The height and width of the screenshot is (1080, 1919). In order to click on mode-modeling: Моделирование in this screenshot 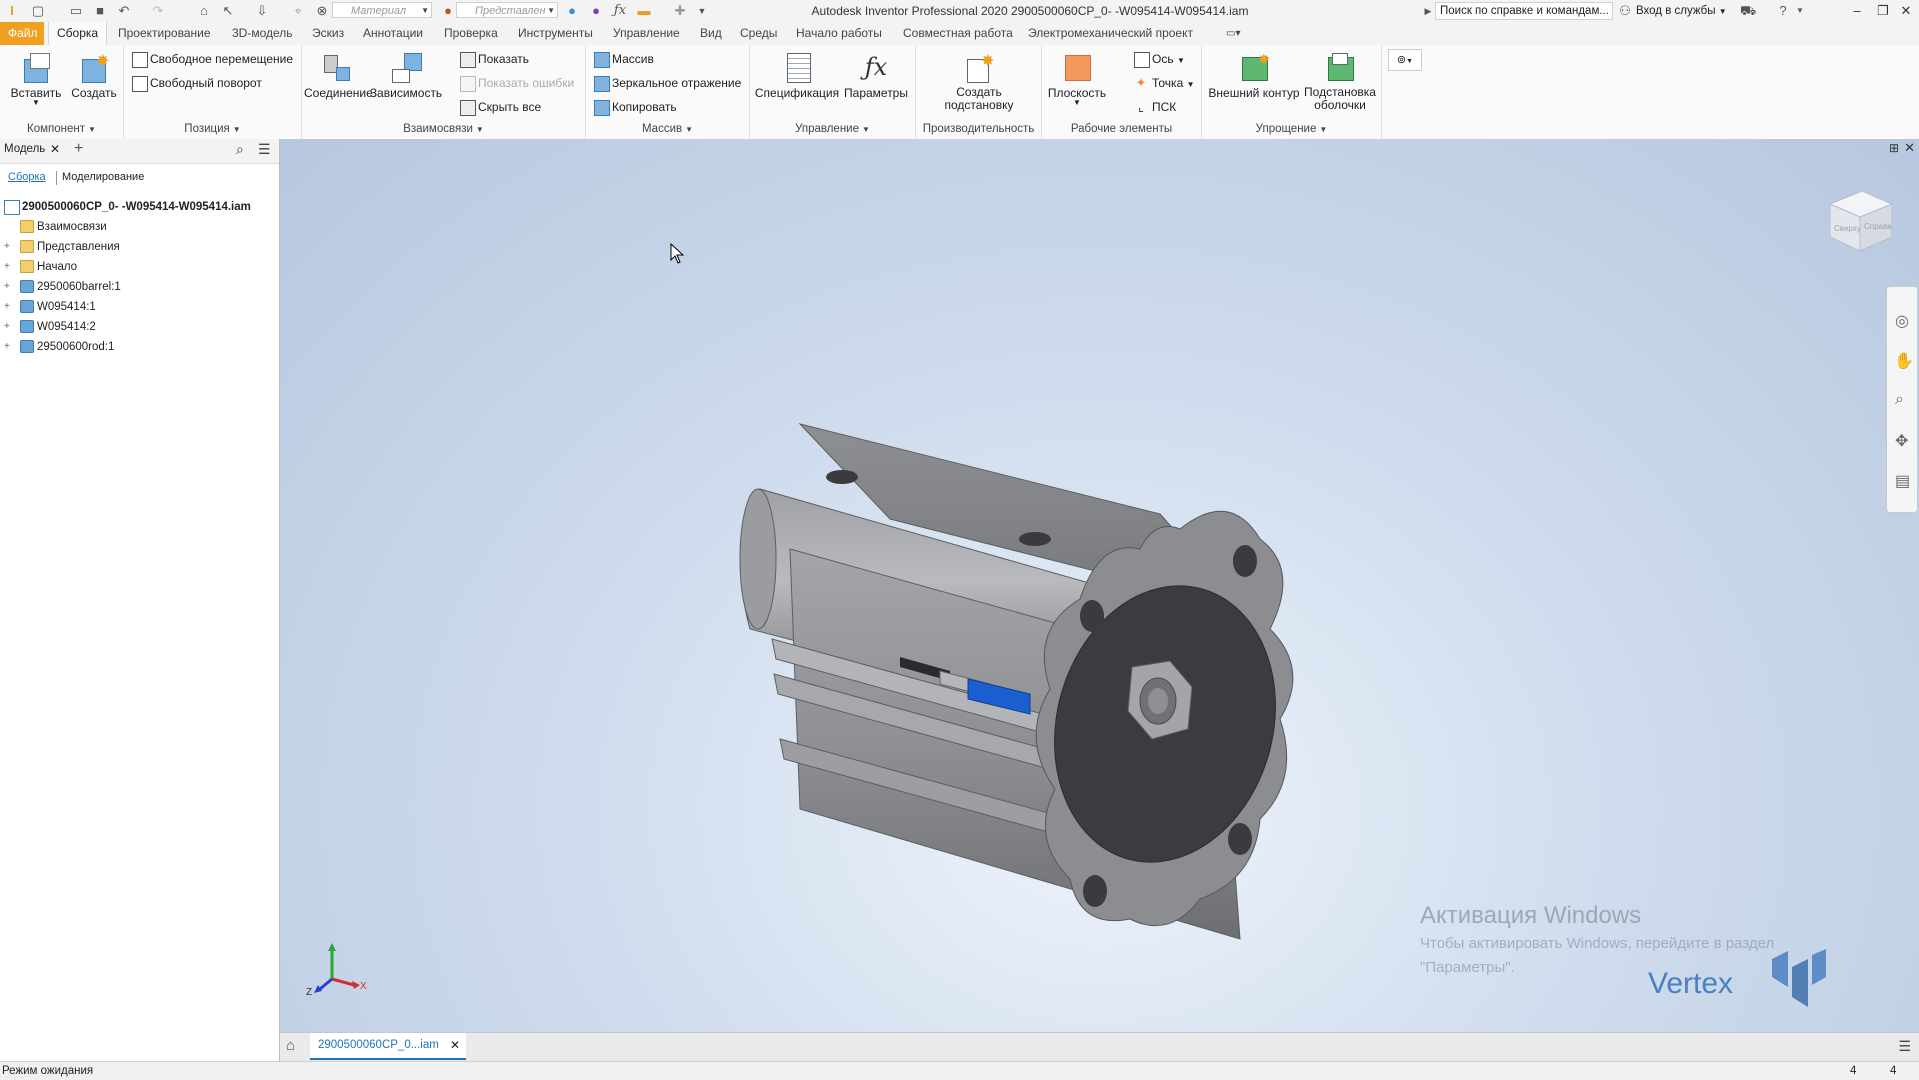, I will do `click(103, 177)`.